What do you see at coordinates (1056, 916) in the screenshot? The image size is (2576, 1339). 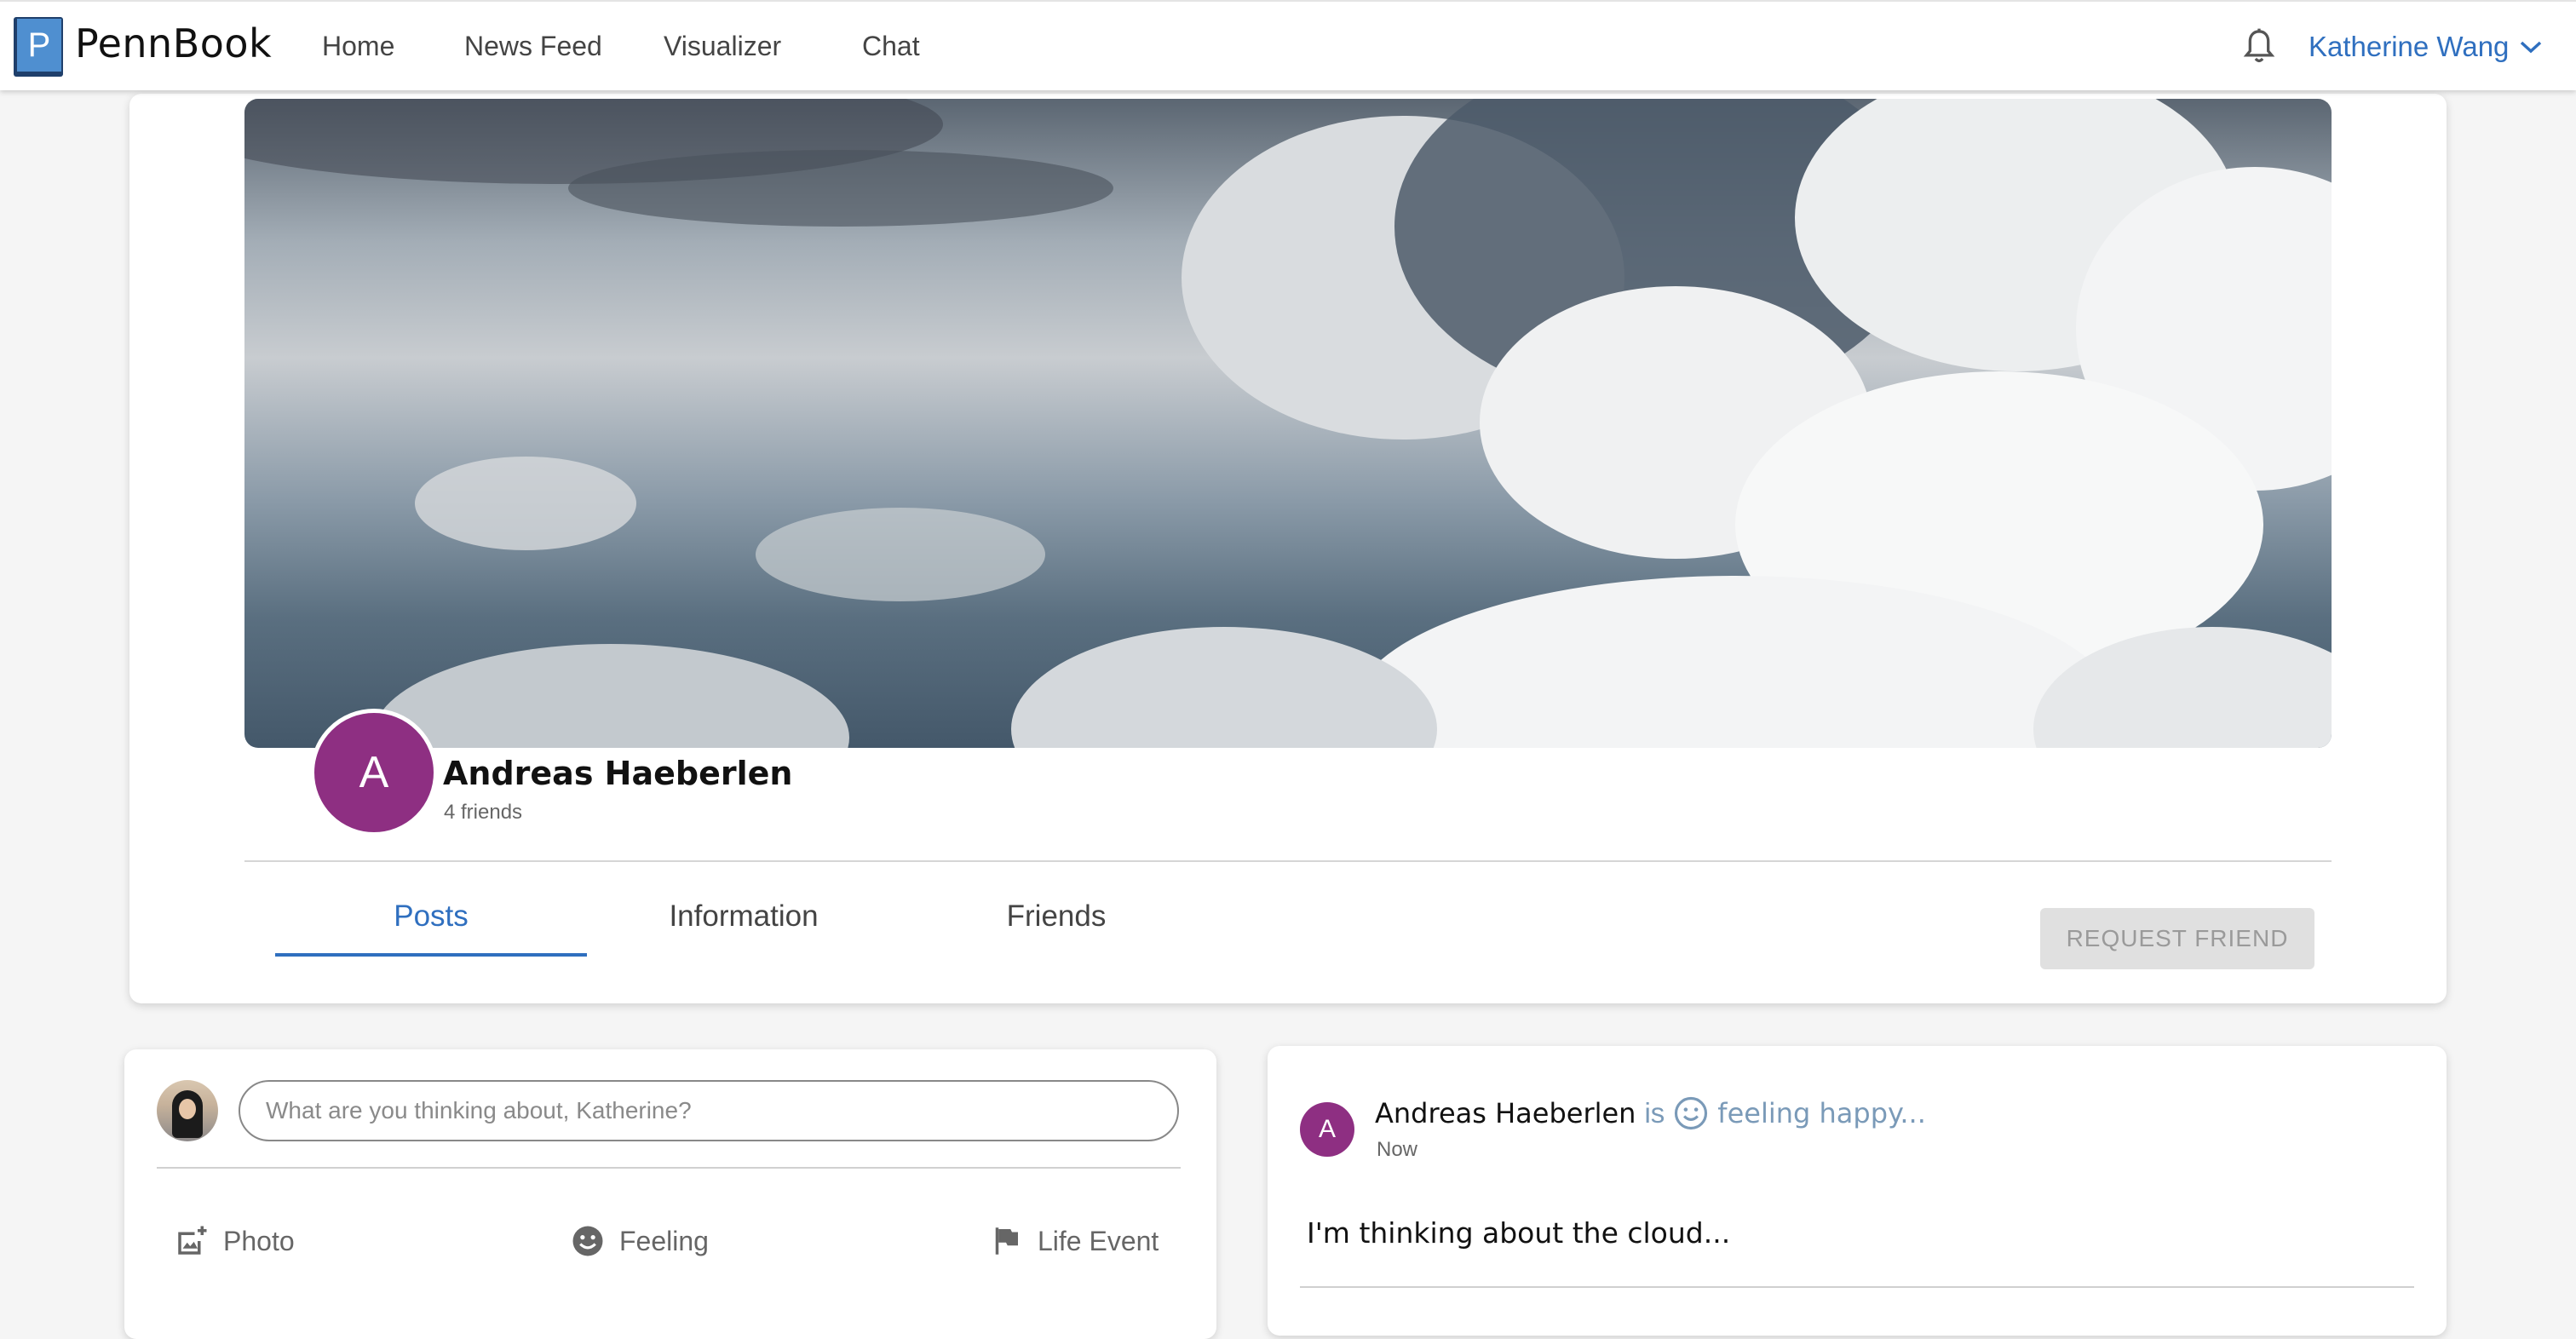 I see `tab-friends: Friends` at bounding box center [1056, 916].